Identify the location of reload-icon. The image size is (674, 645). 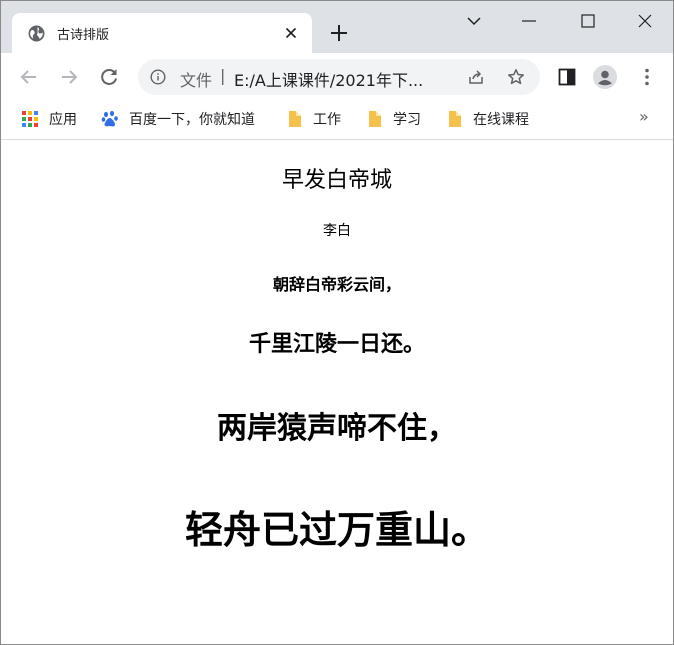
(109, 77).